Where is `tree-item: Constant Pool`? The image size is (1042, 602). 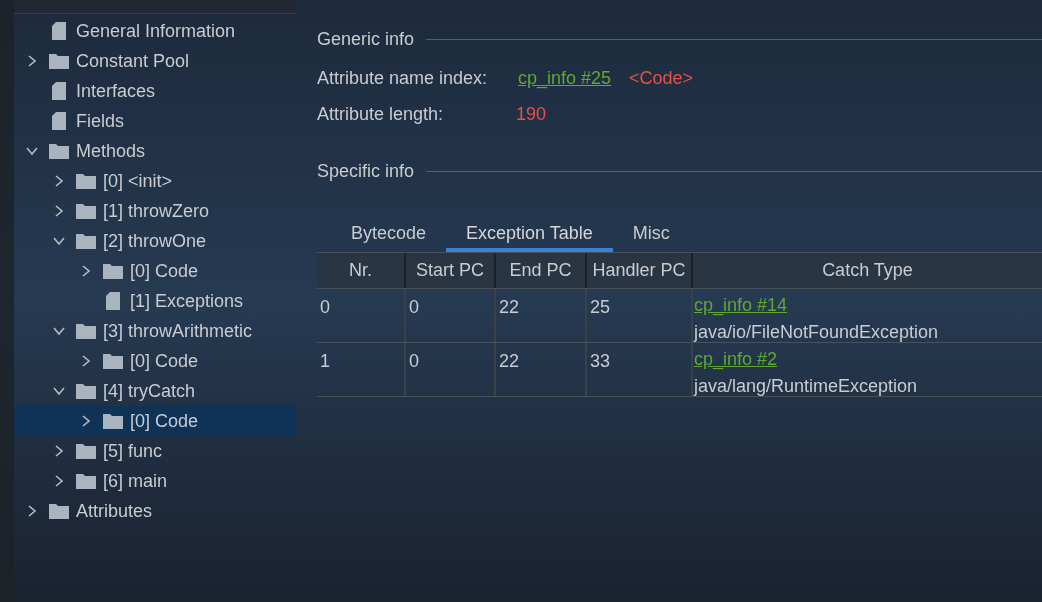
tree-item: Constant Pool is located at coordinates (155, 61).